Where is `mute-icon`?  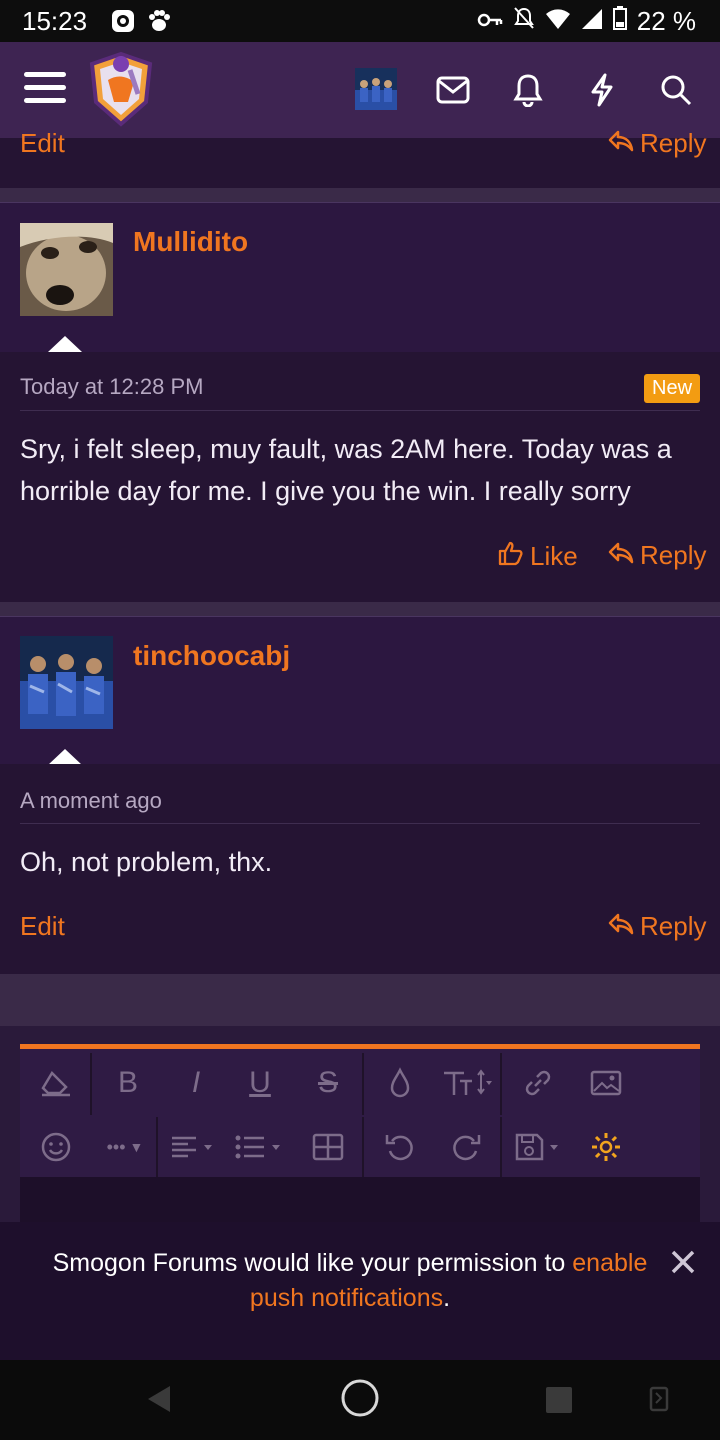 mute-icon is located at coordinates (524, 21).